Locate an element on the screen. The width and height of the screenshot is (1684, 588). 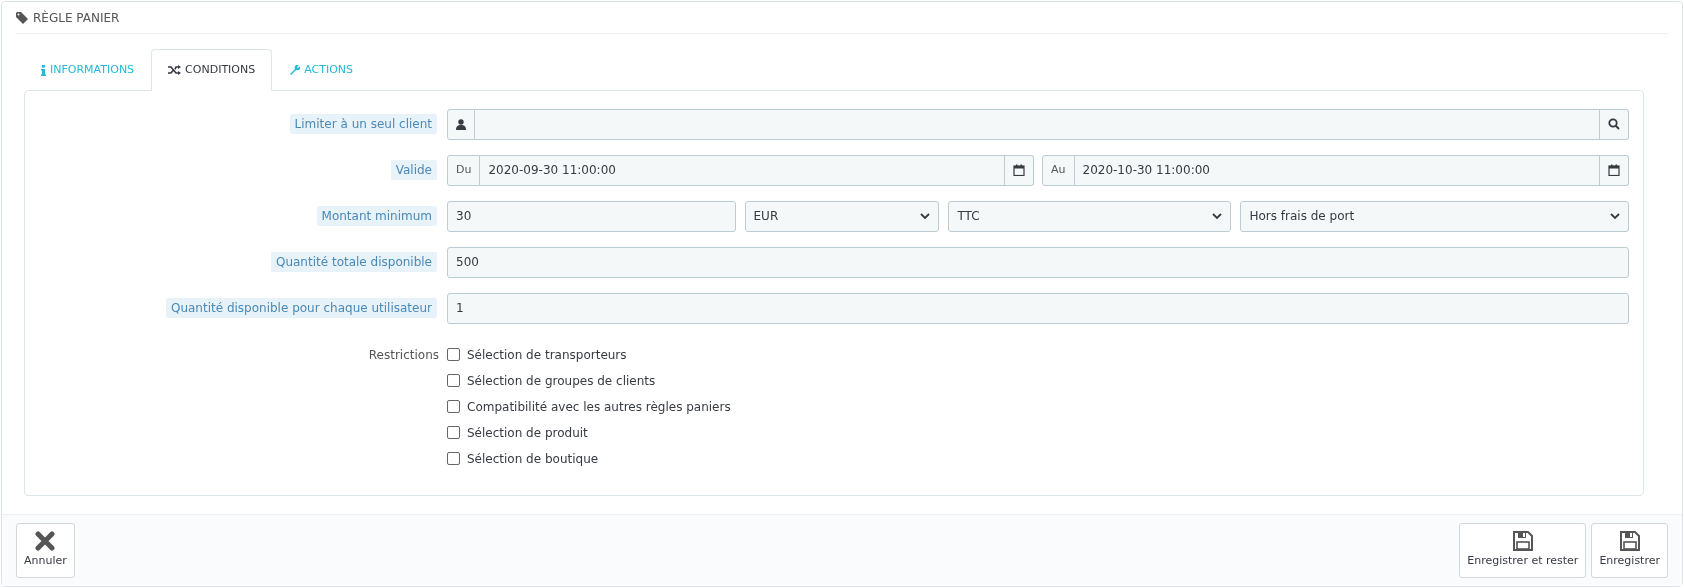
dropdown: Hors frais de port is located at coordinates (1434, 216).